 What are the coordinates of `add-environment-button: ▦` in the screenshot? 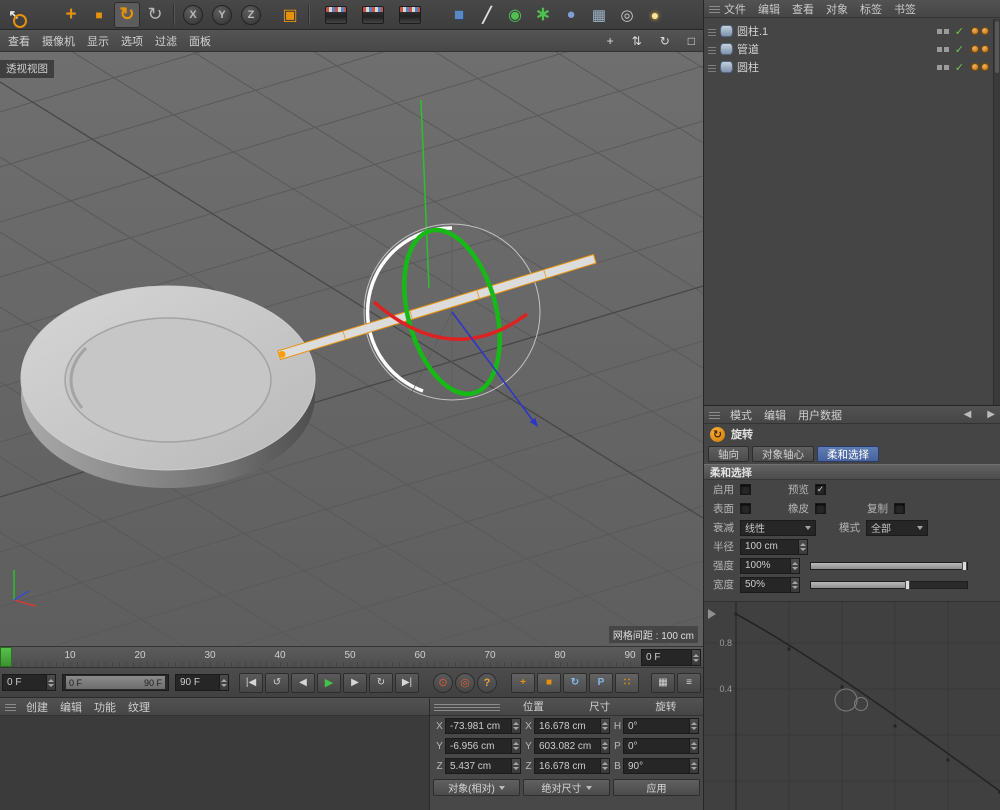 It's located at (599, 15).